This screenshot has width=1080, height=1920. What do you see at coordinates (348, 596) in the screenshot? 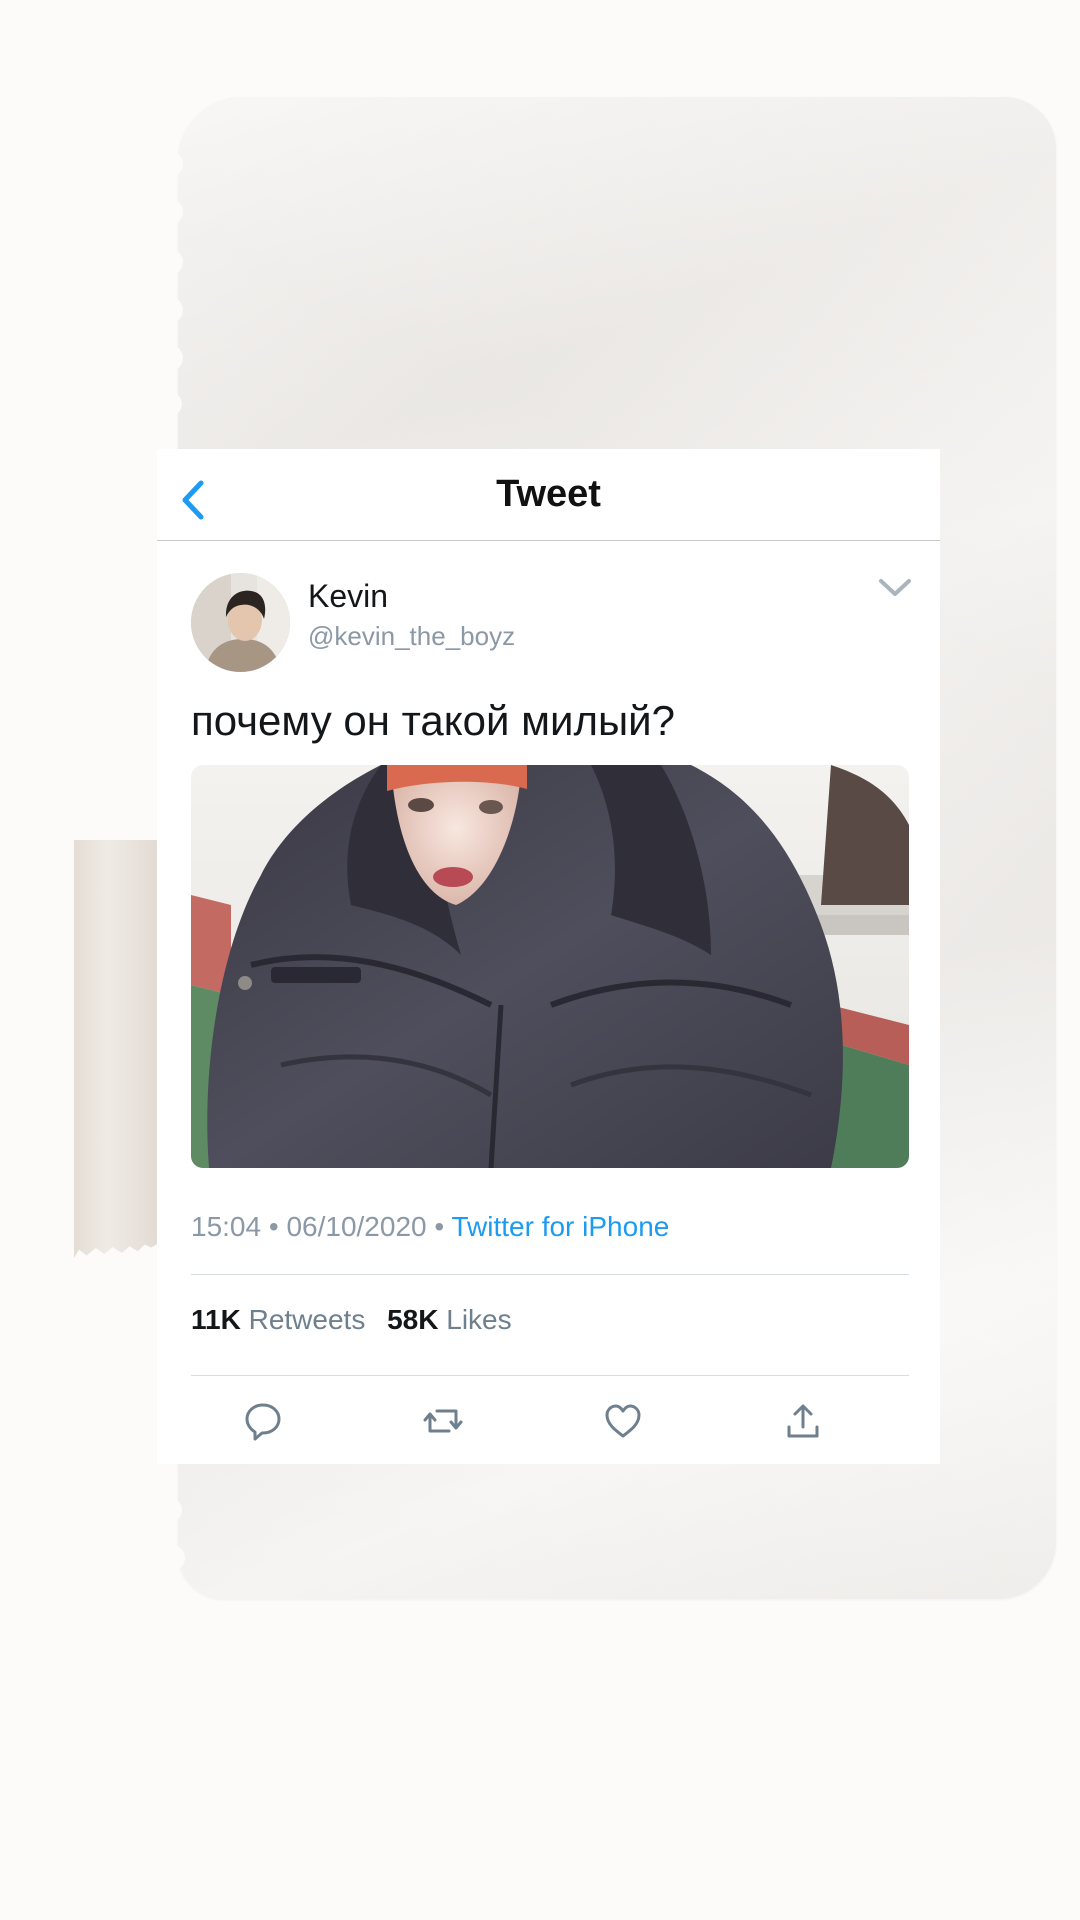
I see `author-name: Kevin` at bounding box center [348, 596].